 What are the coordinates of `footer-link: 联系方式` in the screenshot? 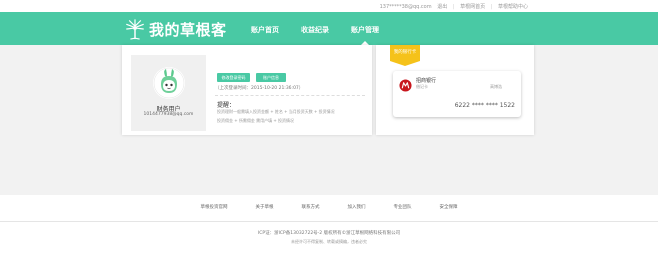 It's located at (311, 207).